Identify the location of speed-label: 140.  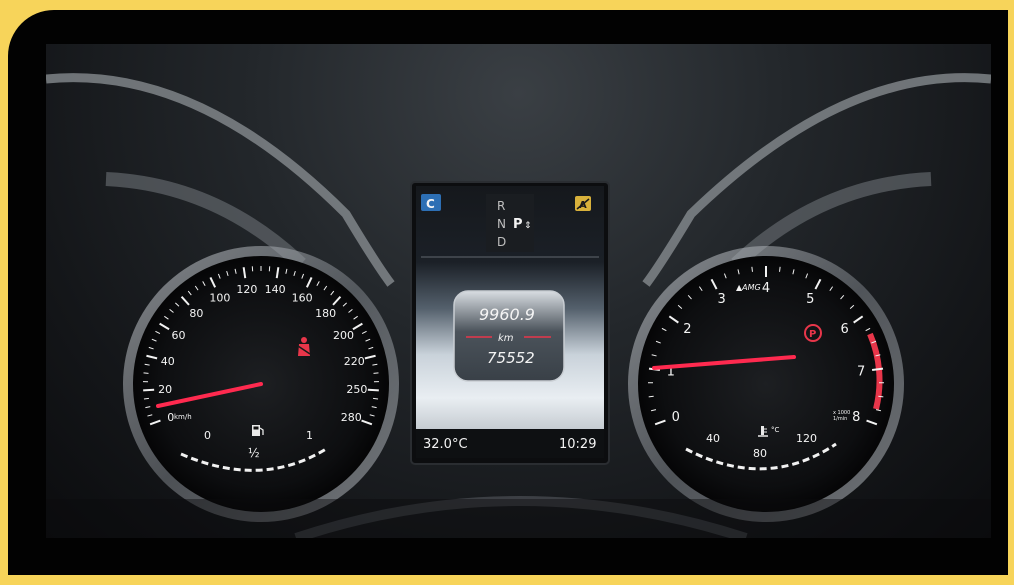
(275, 289).